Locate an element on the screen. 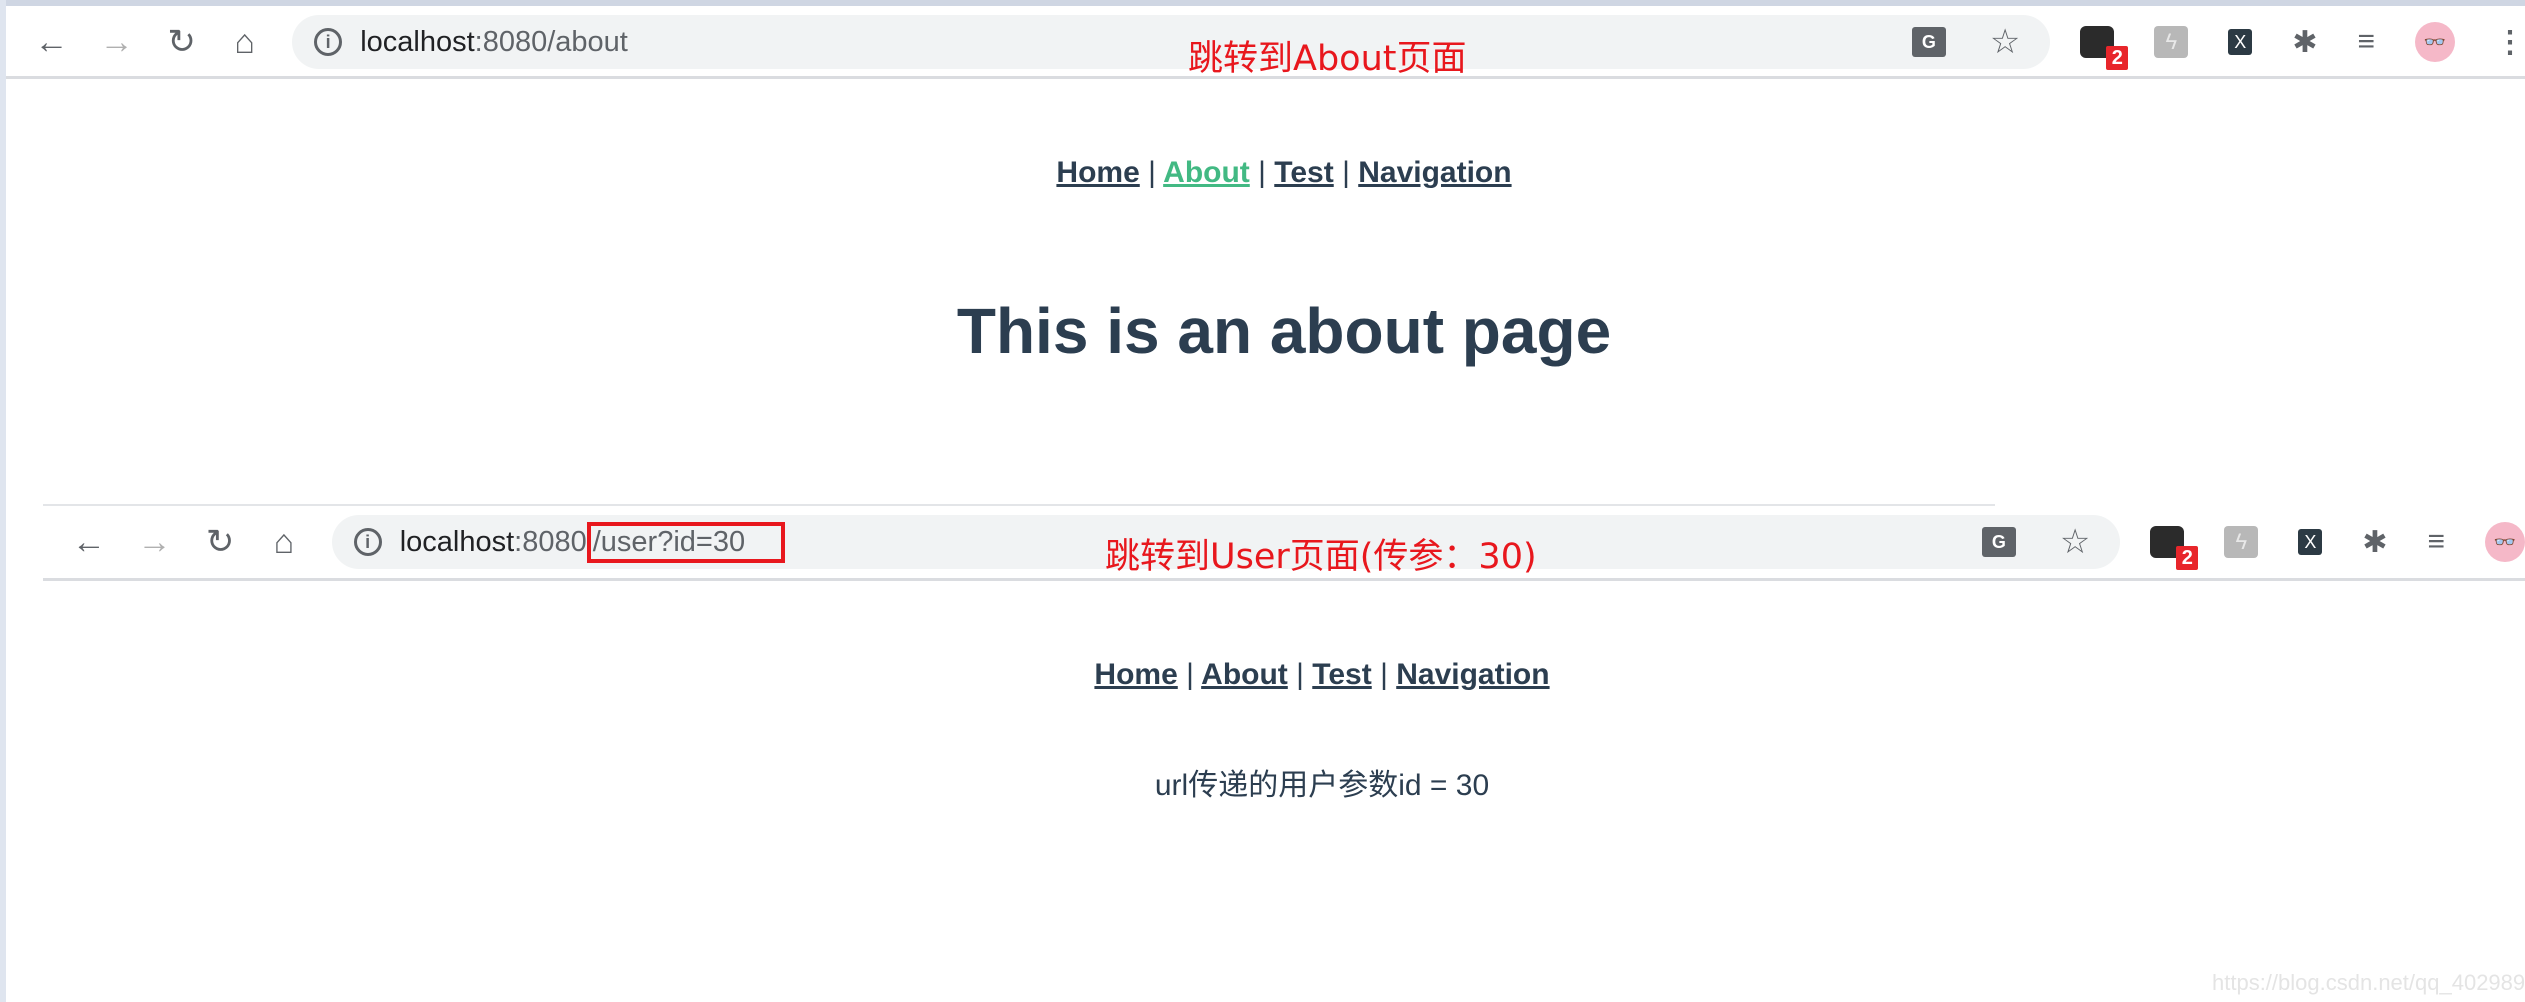 The width and height of the screenshot is (2525, 1002). address-bar: i localhost:8080/about G ☆ is located at coordinates (1171, 42).